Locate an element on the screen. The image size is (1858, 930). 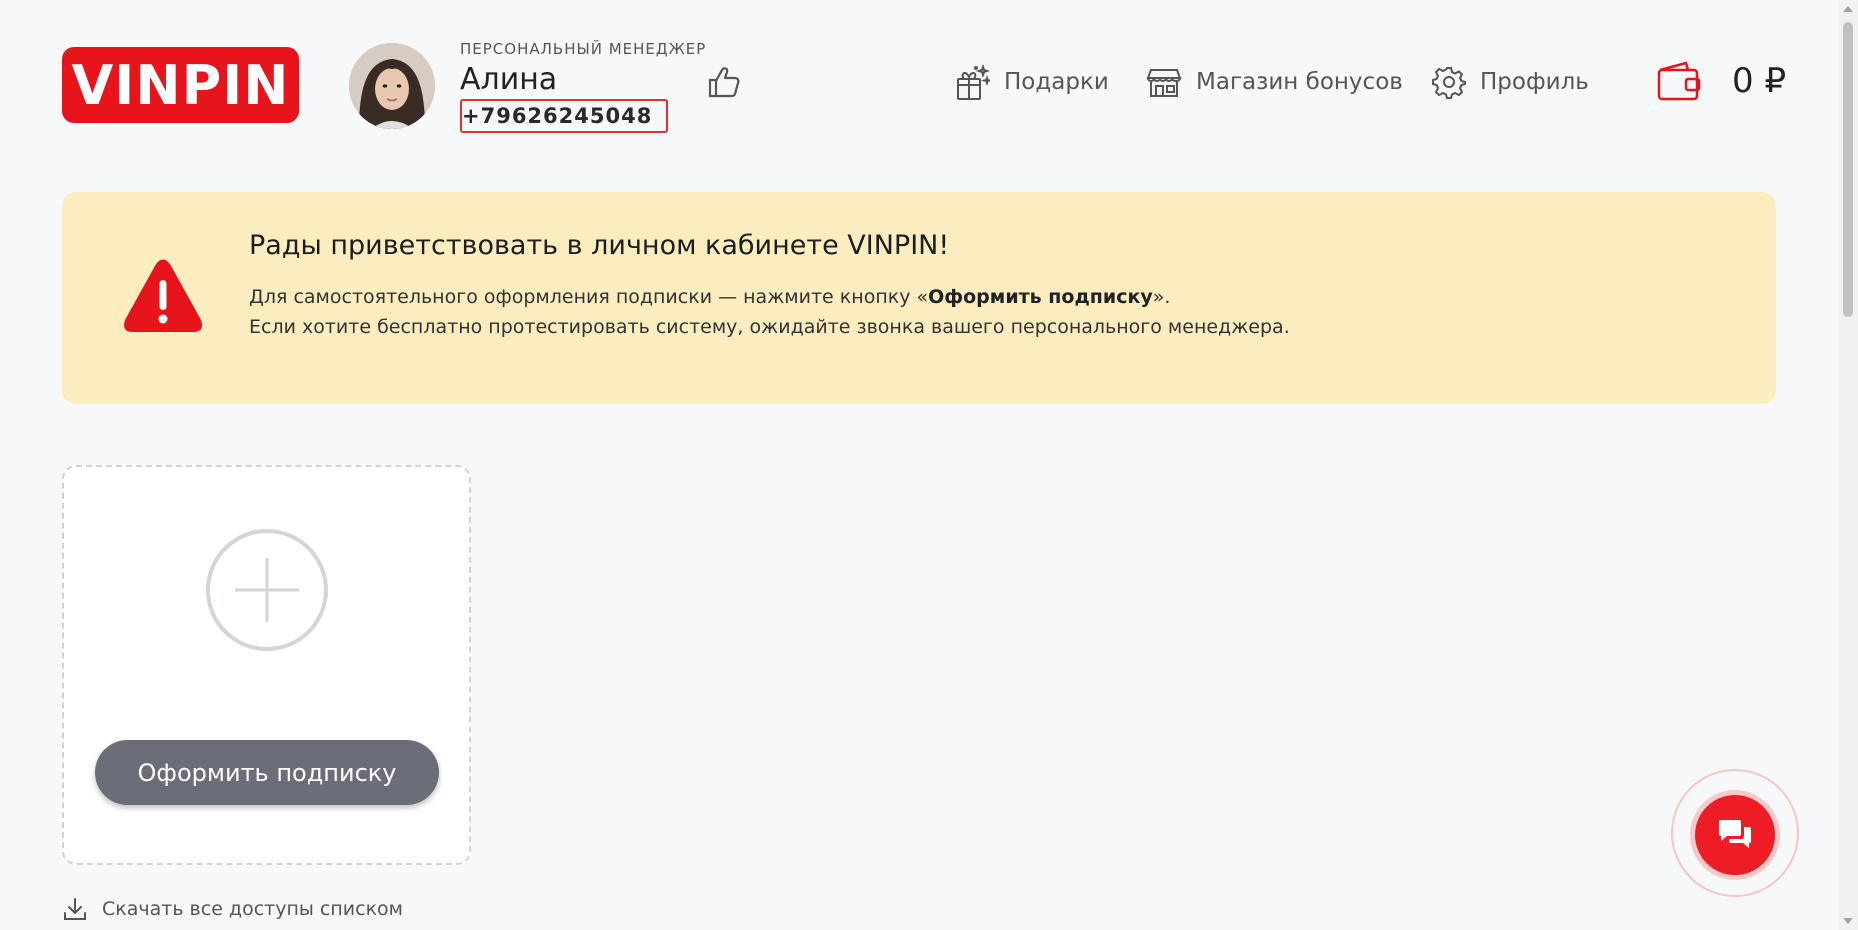
chat-button is located at coordinates (1735, 835).